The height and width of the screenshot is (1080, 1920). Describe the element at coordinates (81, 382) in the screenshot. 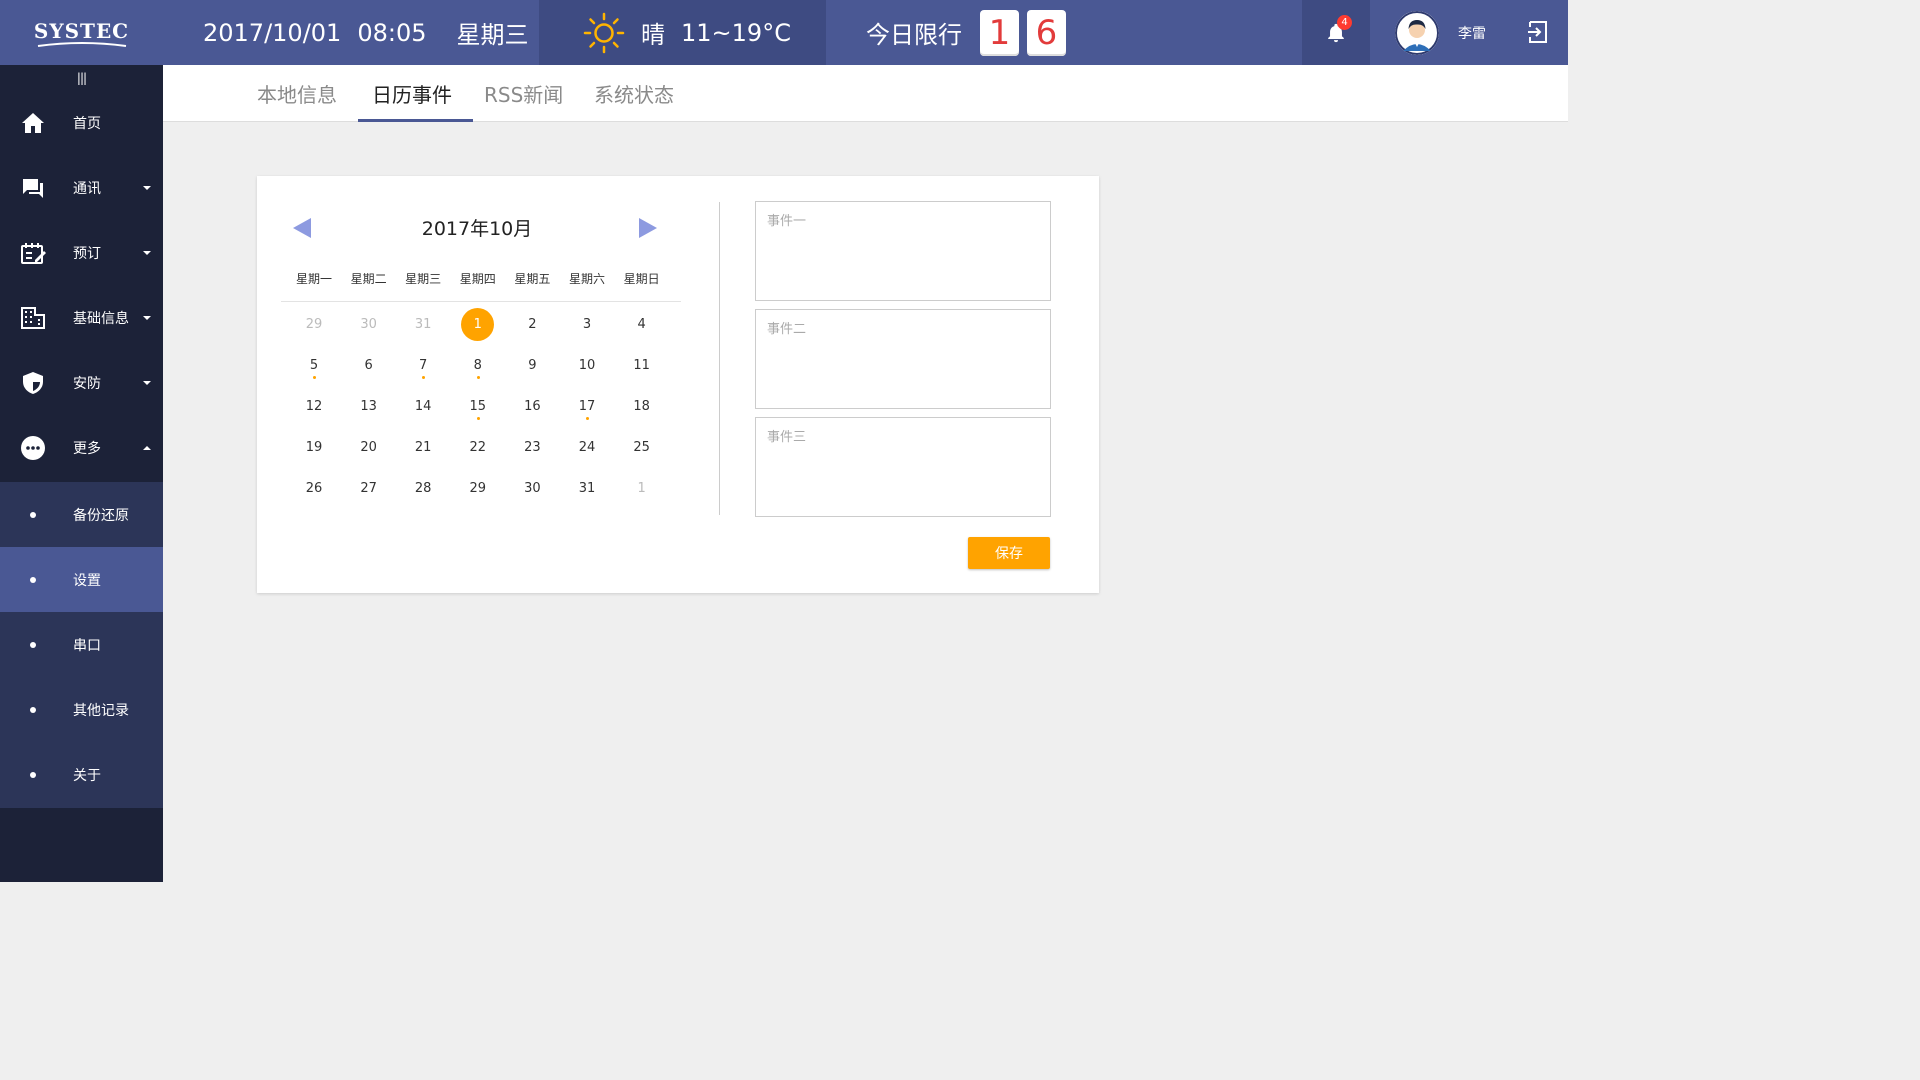

I see `sidebar-item-security: 安防` at that location.